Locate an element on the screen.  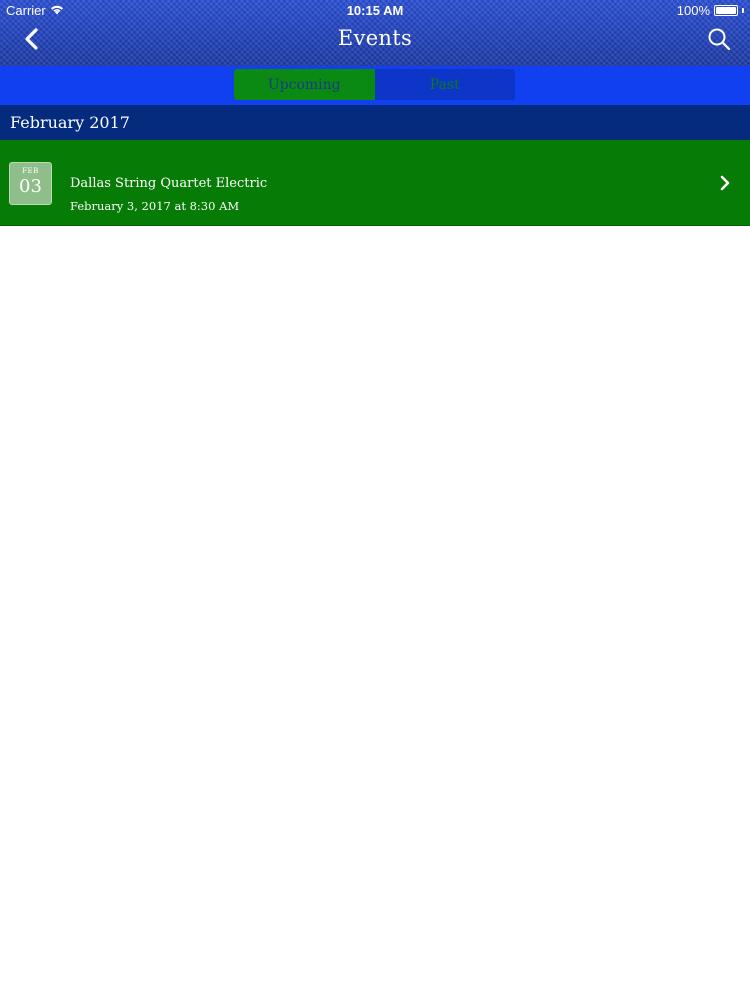
date-badge-day: 03 is located at coordinates (30, 186).